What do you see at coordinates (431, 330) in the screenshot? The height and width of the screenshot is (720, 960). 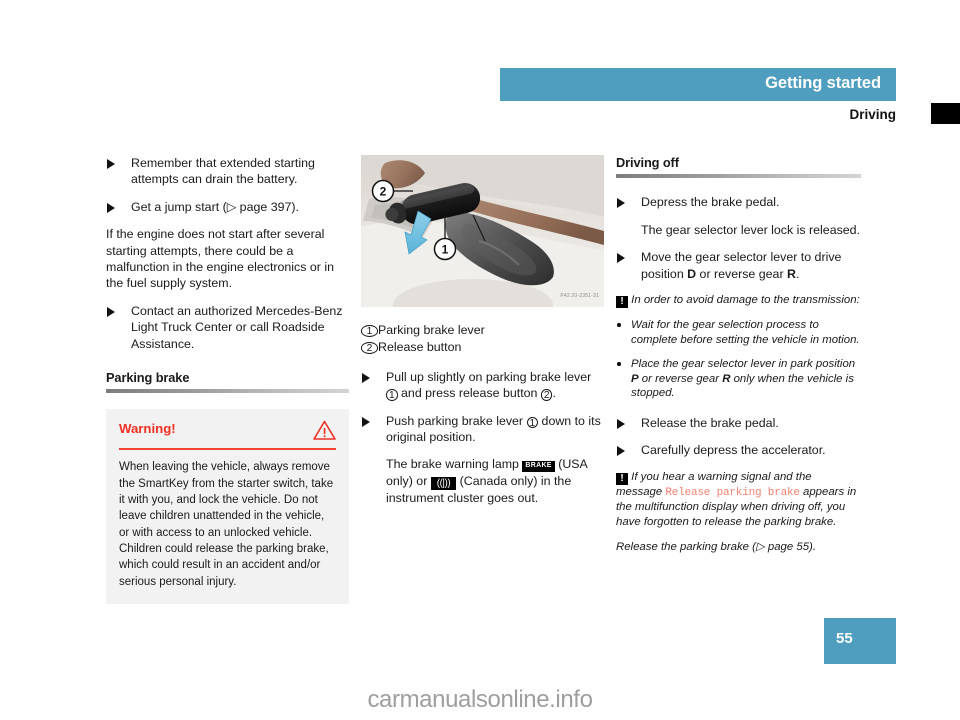 I see `legend-label: Parking brake lever` at bounding box center [431, 330].